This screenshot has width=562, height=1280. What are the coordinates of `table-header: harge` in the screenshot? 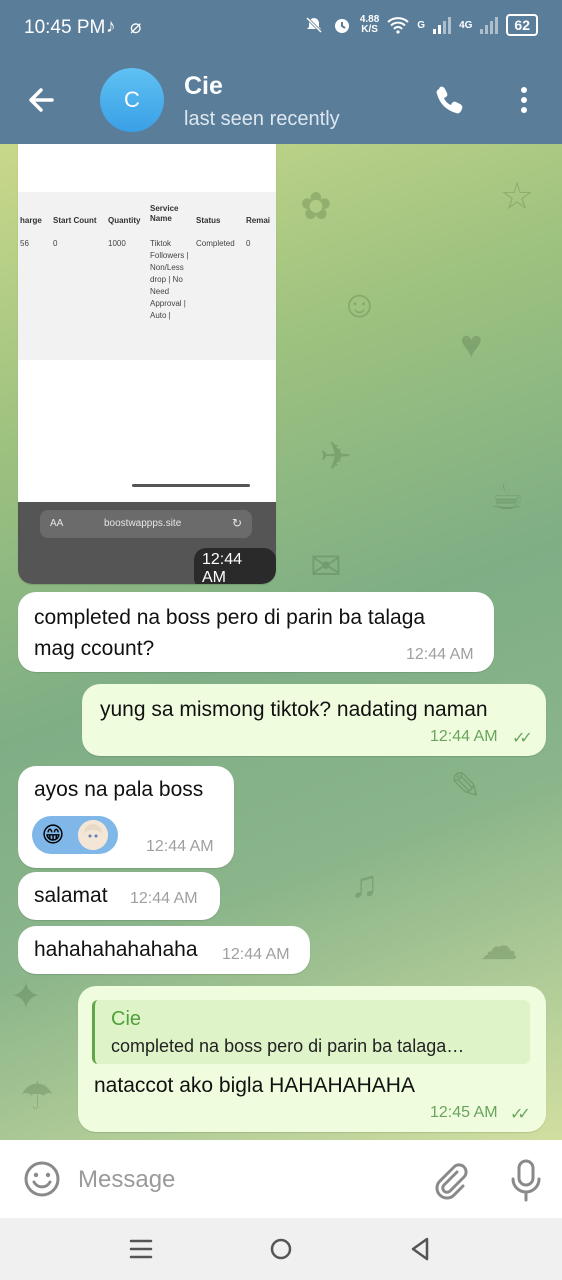 It's located at (31, 220).